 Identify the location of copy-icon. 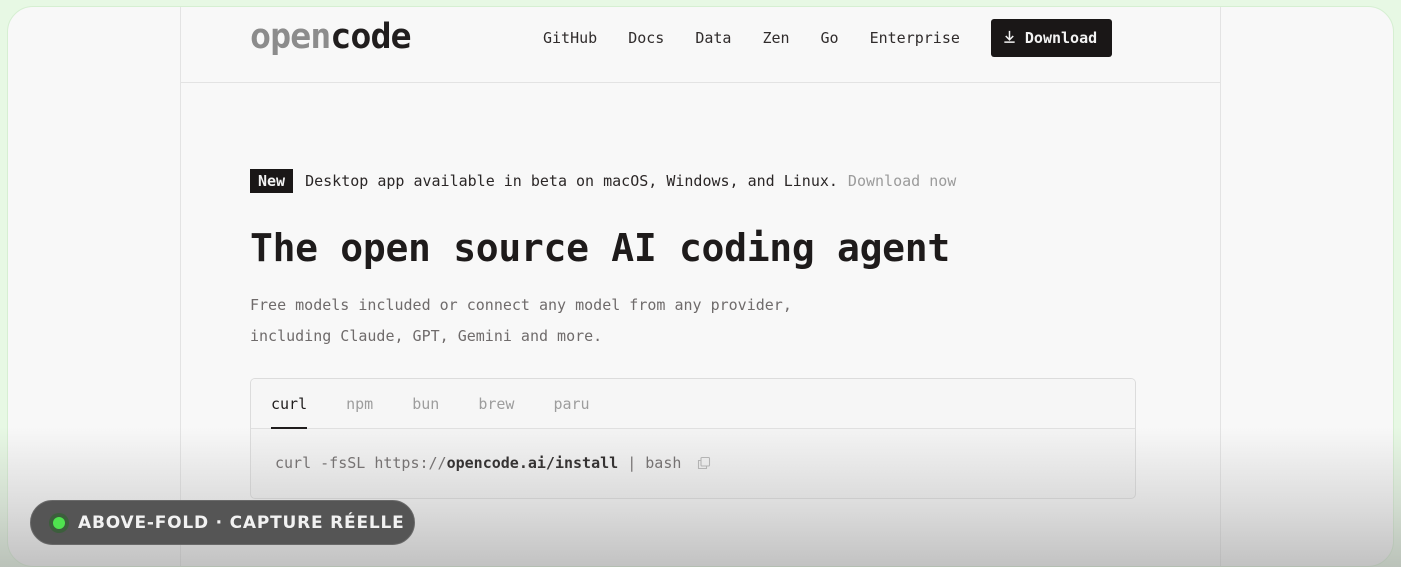
(704, 463).